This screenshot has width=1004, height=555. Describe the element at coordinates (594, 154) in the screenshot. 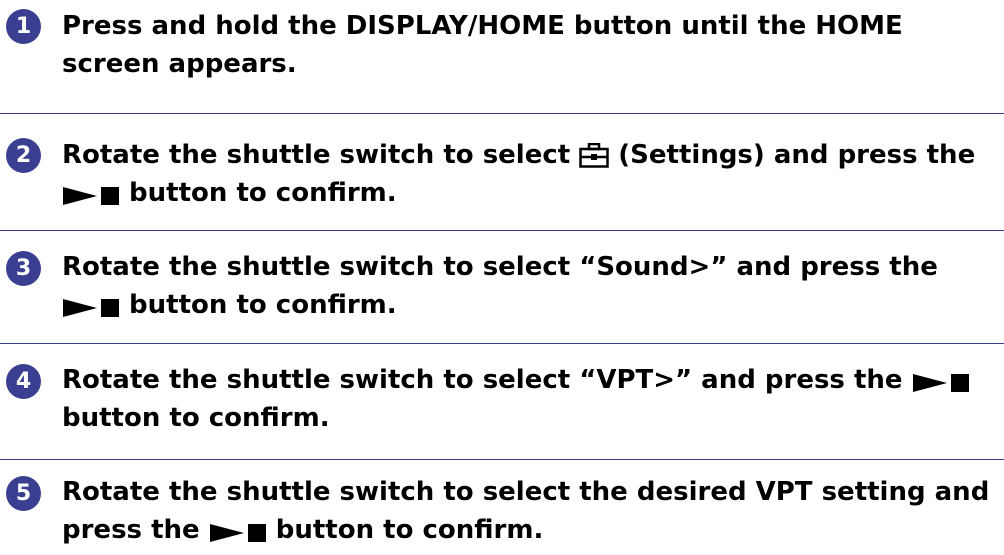

I see `settings-icon` at that location.